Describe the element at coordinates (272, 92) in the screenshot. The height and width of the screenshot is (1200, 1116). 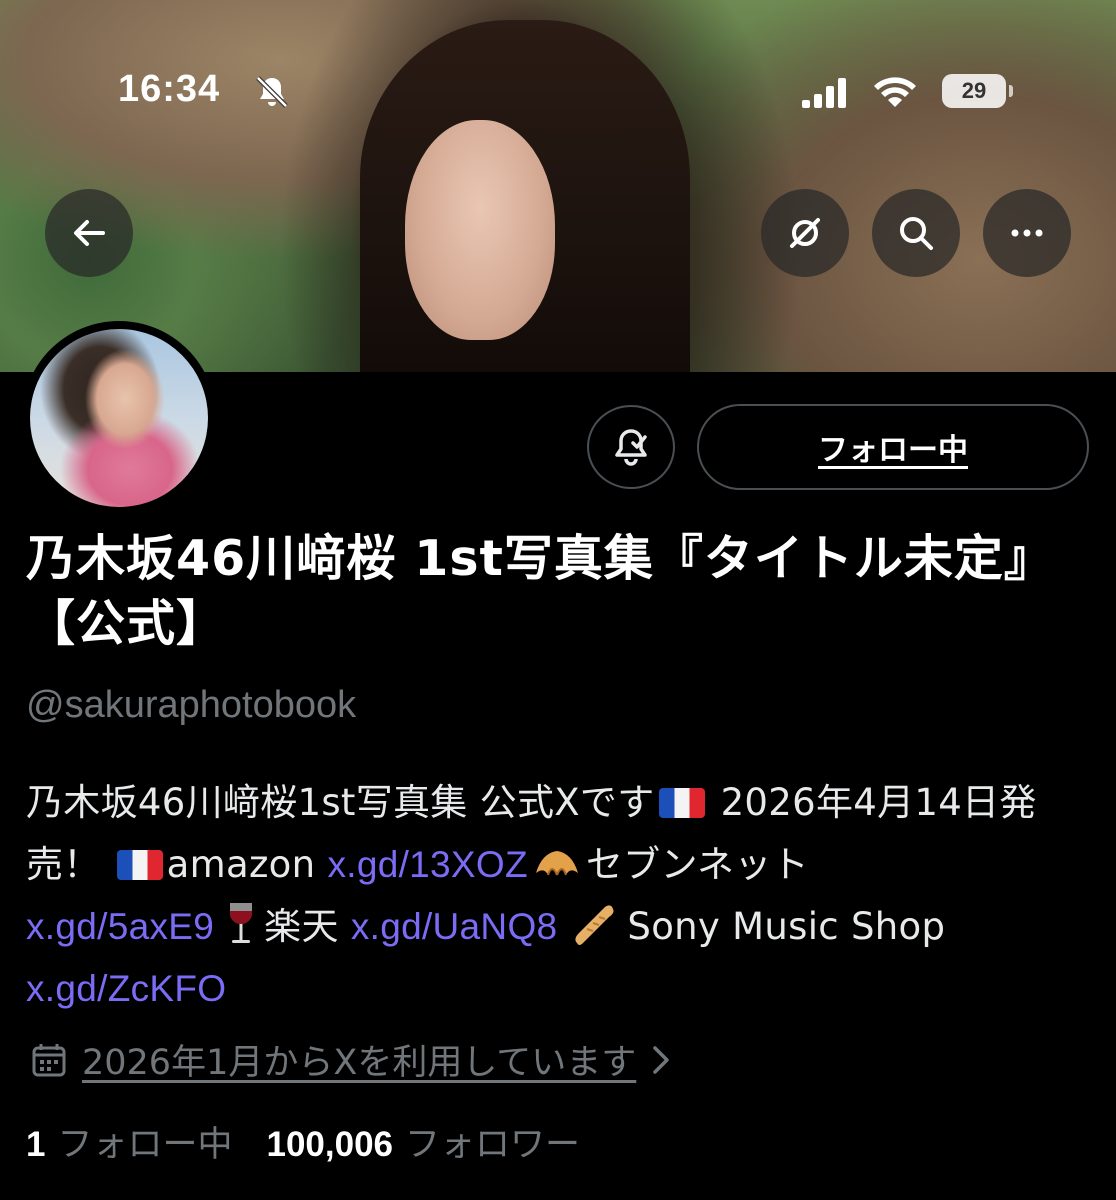
I see `bell-off-icon` at that location.